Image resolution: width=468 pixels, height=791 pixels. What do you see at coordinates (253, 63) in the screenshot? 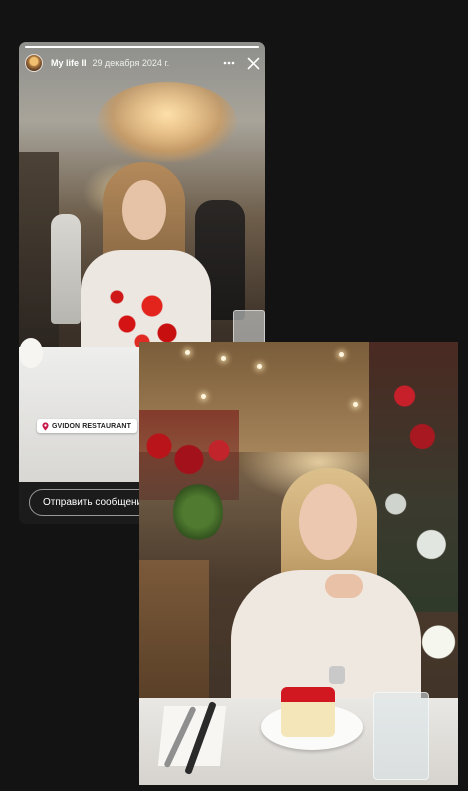
I see `close-icon` at bounding box center [253, 63].